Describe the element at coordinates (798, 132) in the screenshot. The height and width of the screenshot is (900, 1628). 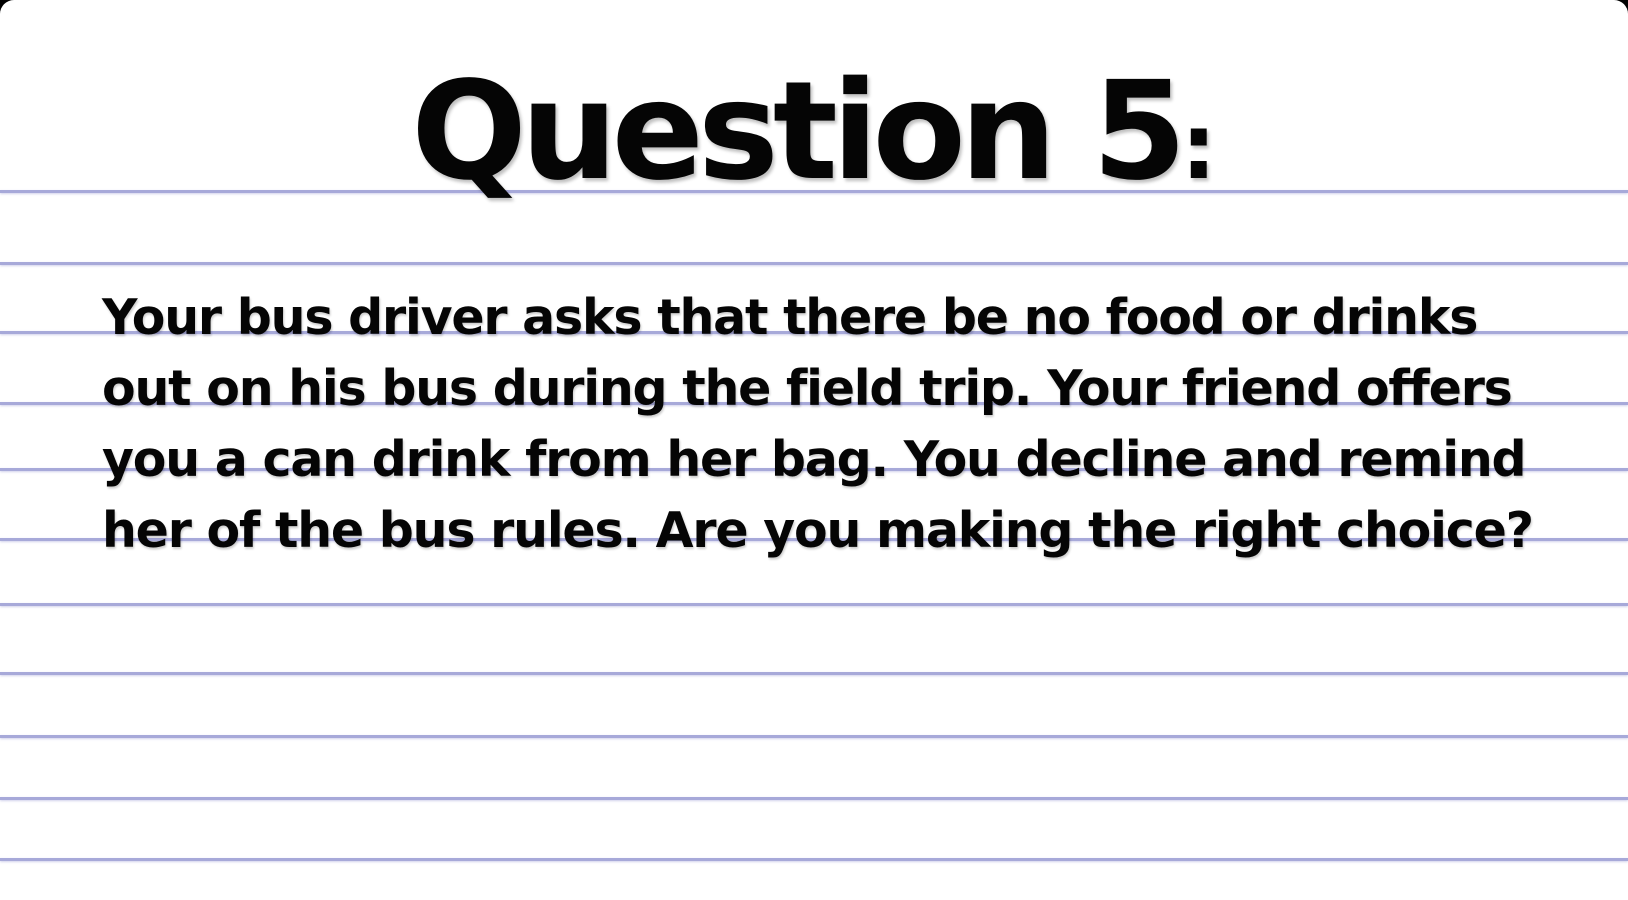
I see `question-title-text: Question 5` at that location.